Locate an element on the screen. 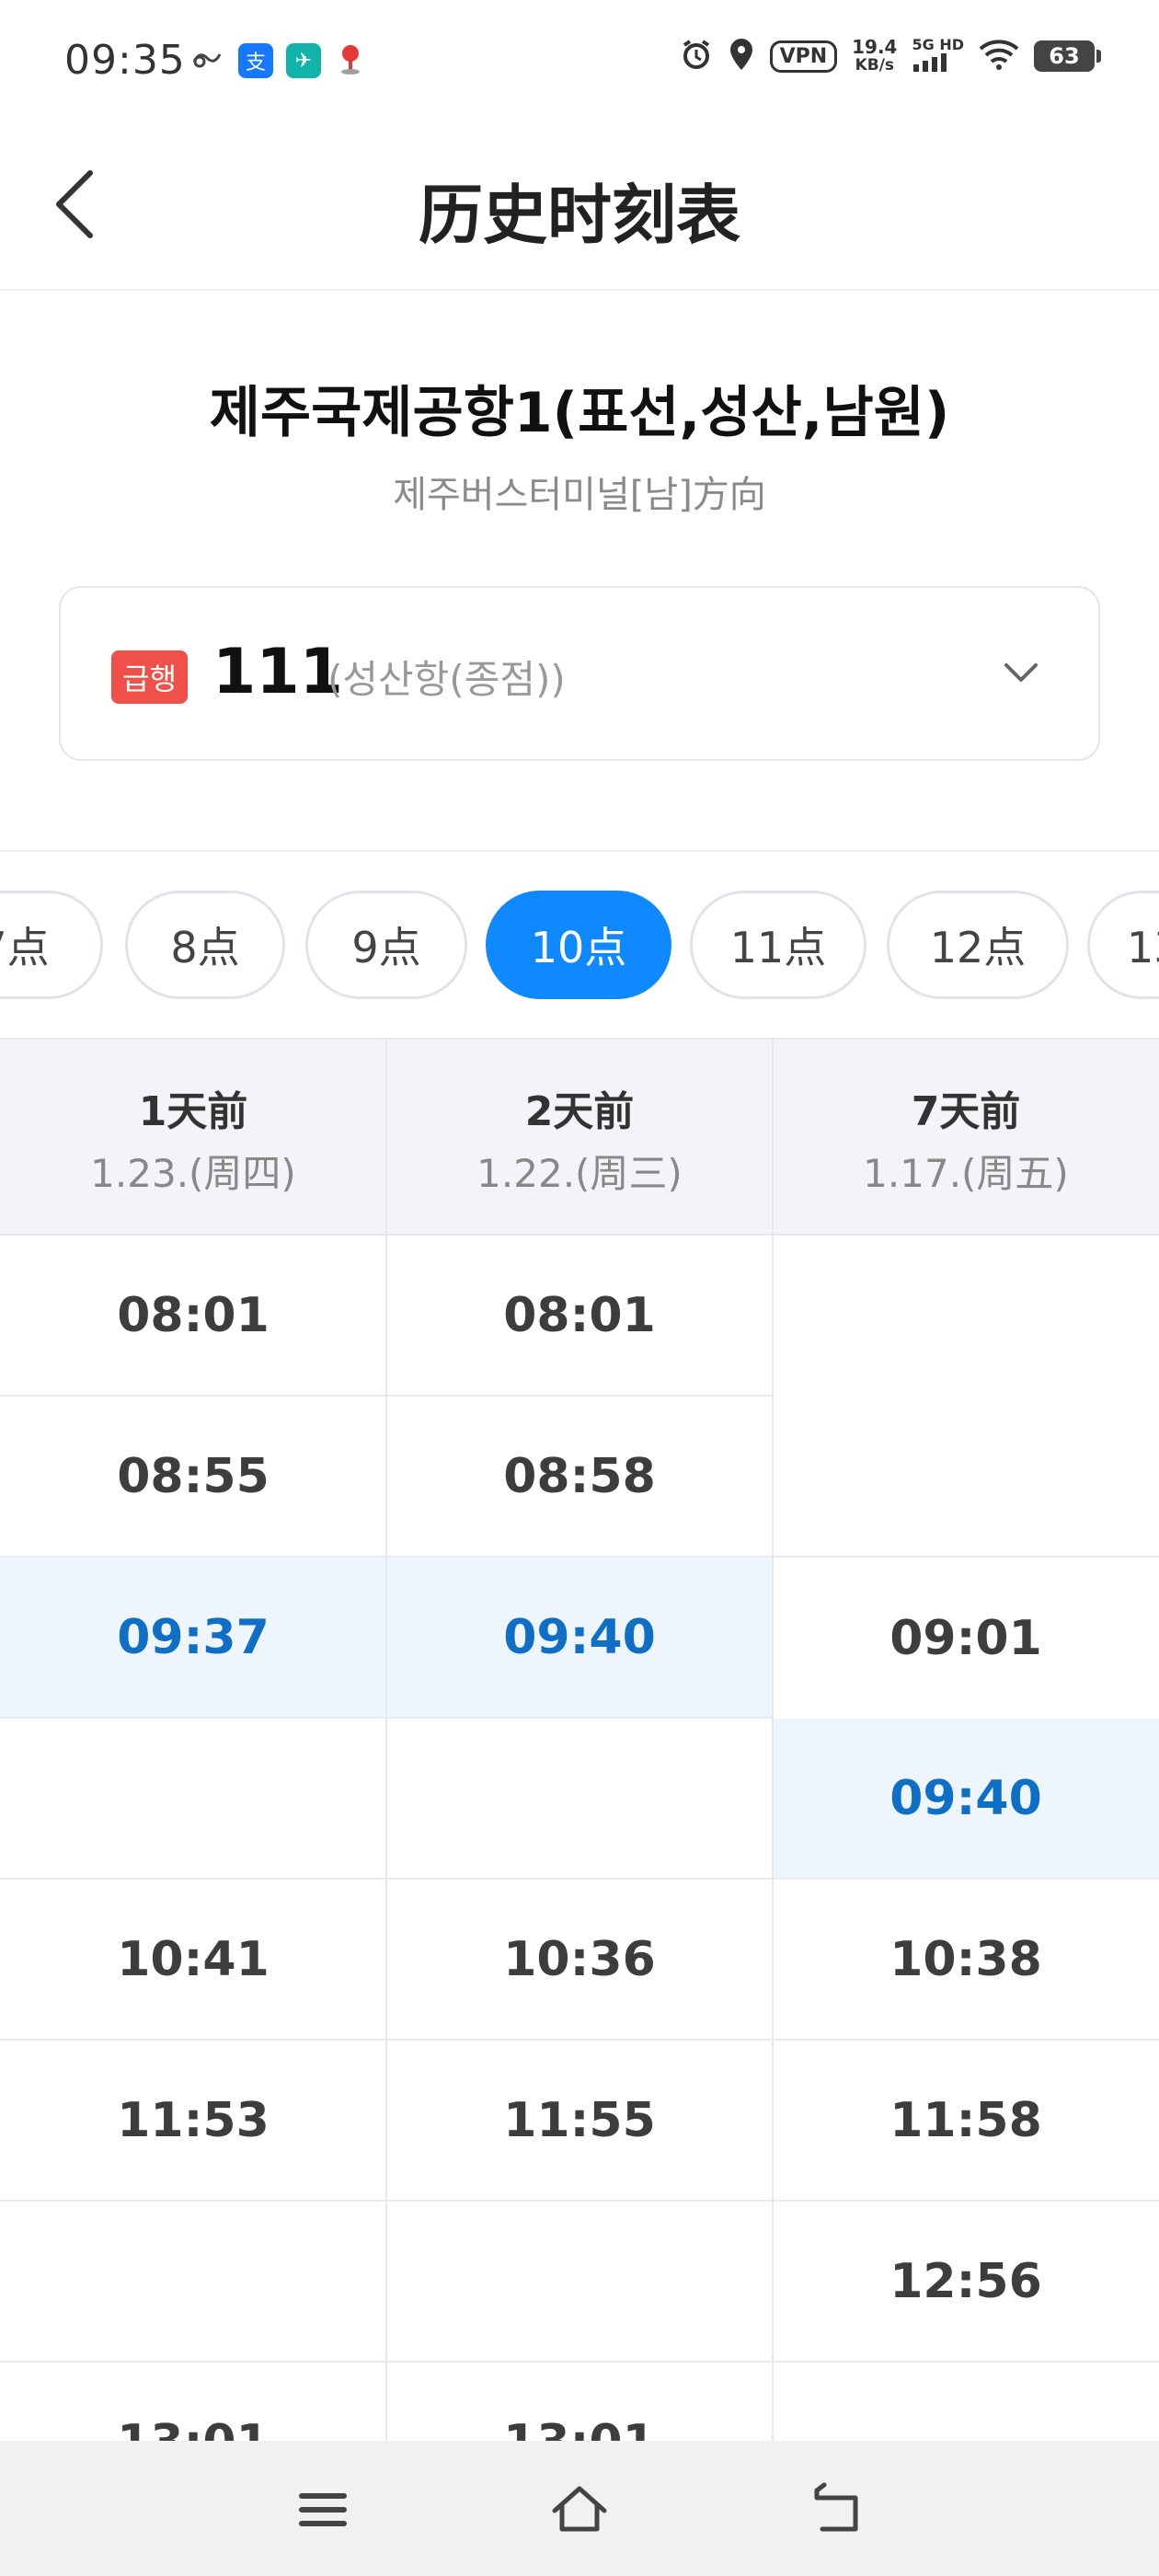 This screenshot has height=2576, width=1159. network-speed: 19.4 KB/s is located at coordinates (875, 55).